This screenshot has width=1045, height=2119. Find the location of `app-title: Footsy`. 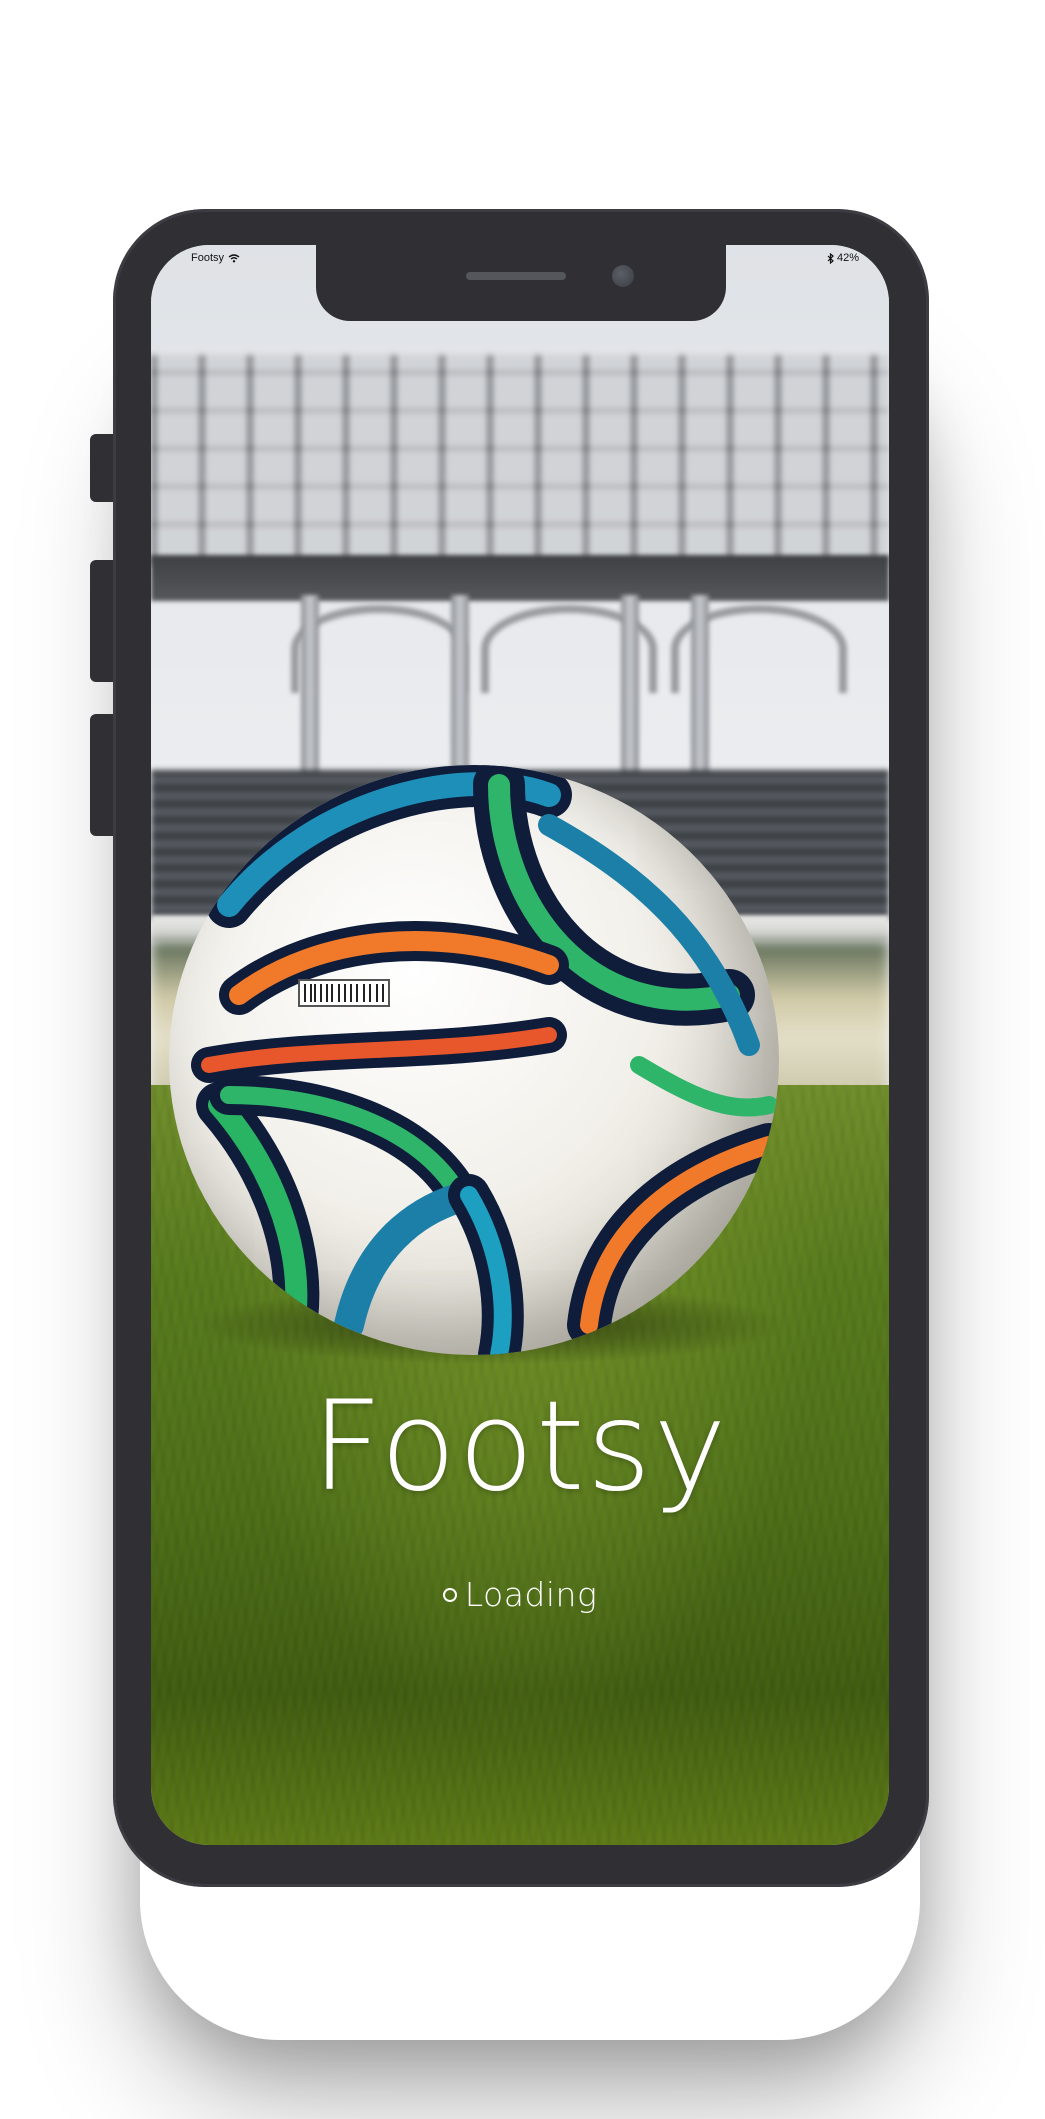

app-title: Footsy is located at coordinates (520, 1447).